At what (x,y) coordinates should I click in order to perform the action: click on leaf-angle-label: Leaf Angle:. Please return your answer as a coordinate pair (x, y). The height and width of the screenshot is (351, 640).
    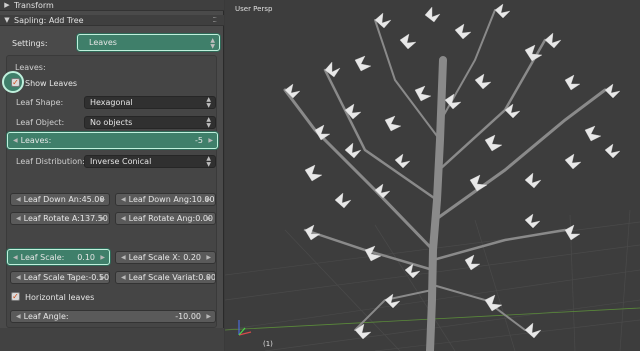
    Looking at the image, I should click on (46, 316).